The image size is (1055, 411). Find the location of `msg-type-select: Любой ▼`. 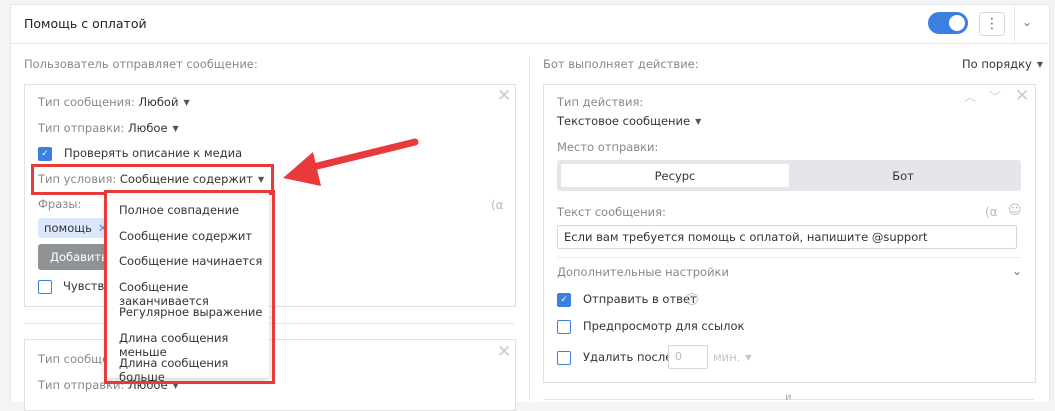

msg-type-select: Любой ▼ is located at coordinates (164, 102).